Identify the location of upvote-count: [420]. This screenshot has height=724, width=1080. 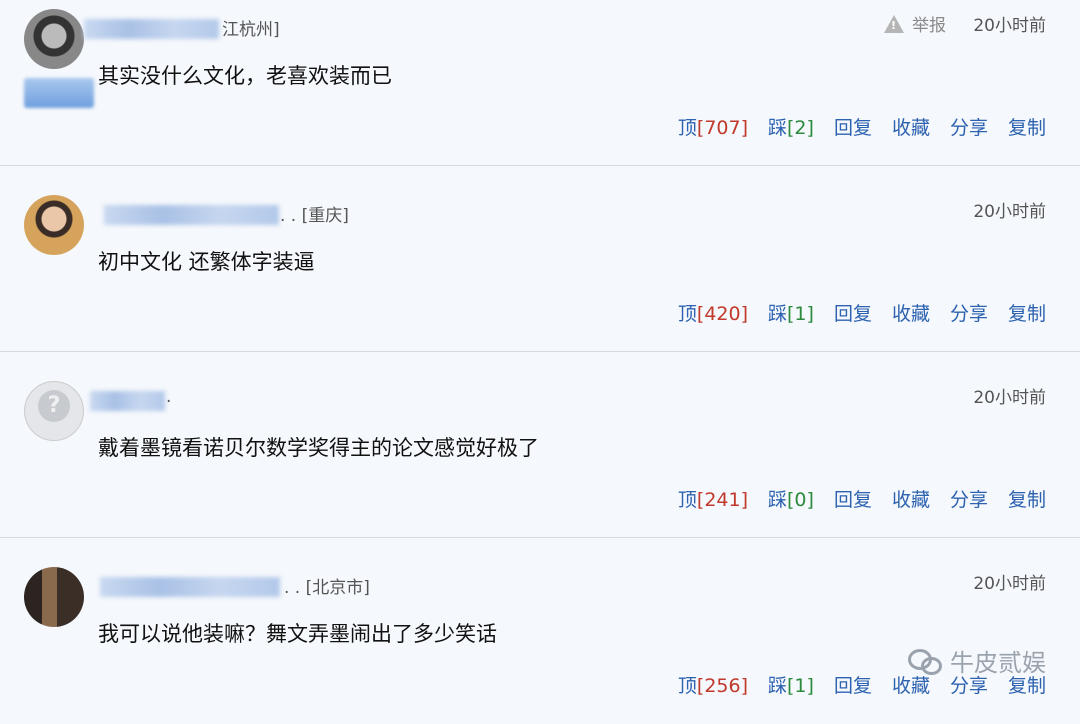
(722, 314).